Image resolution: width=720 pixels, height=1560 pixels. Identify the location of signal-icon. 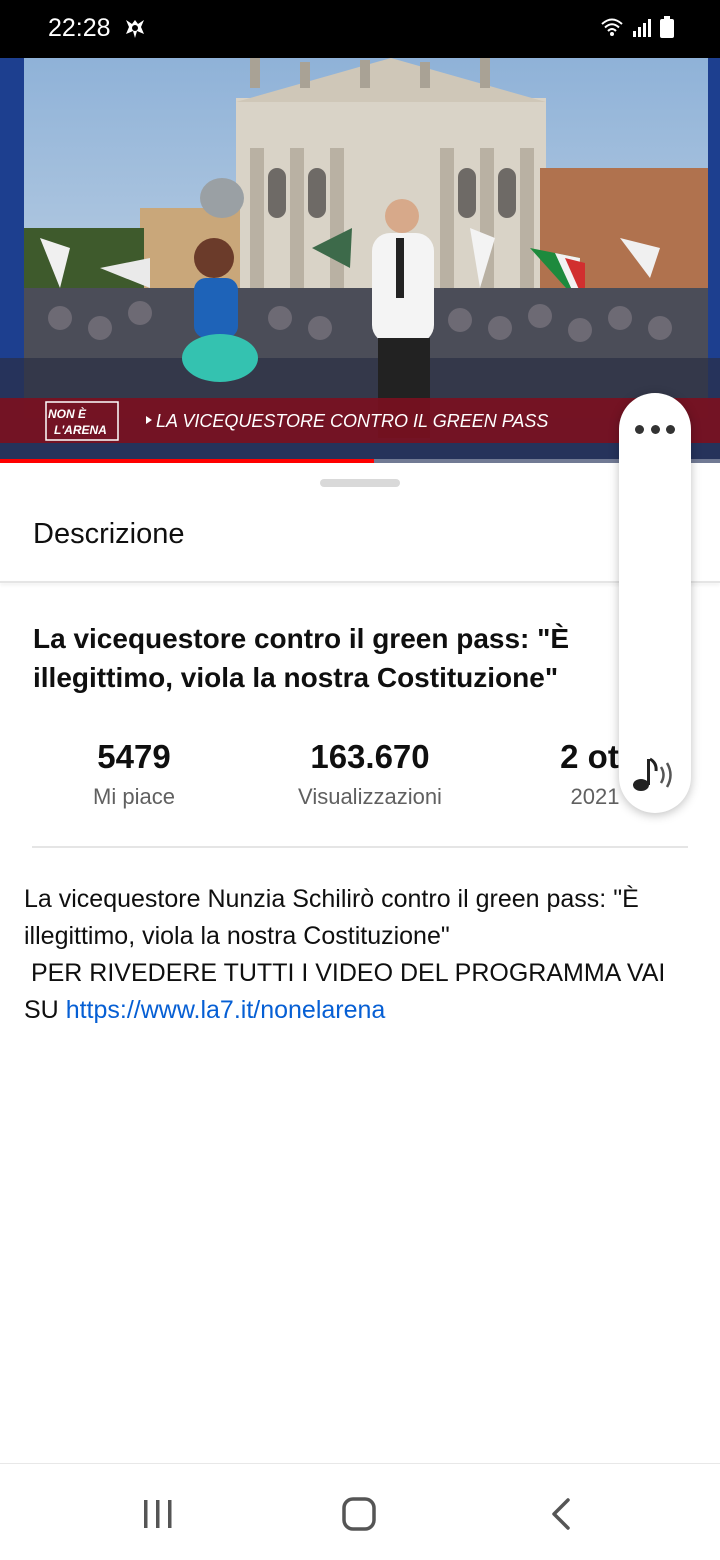
(642, 28).